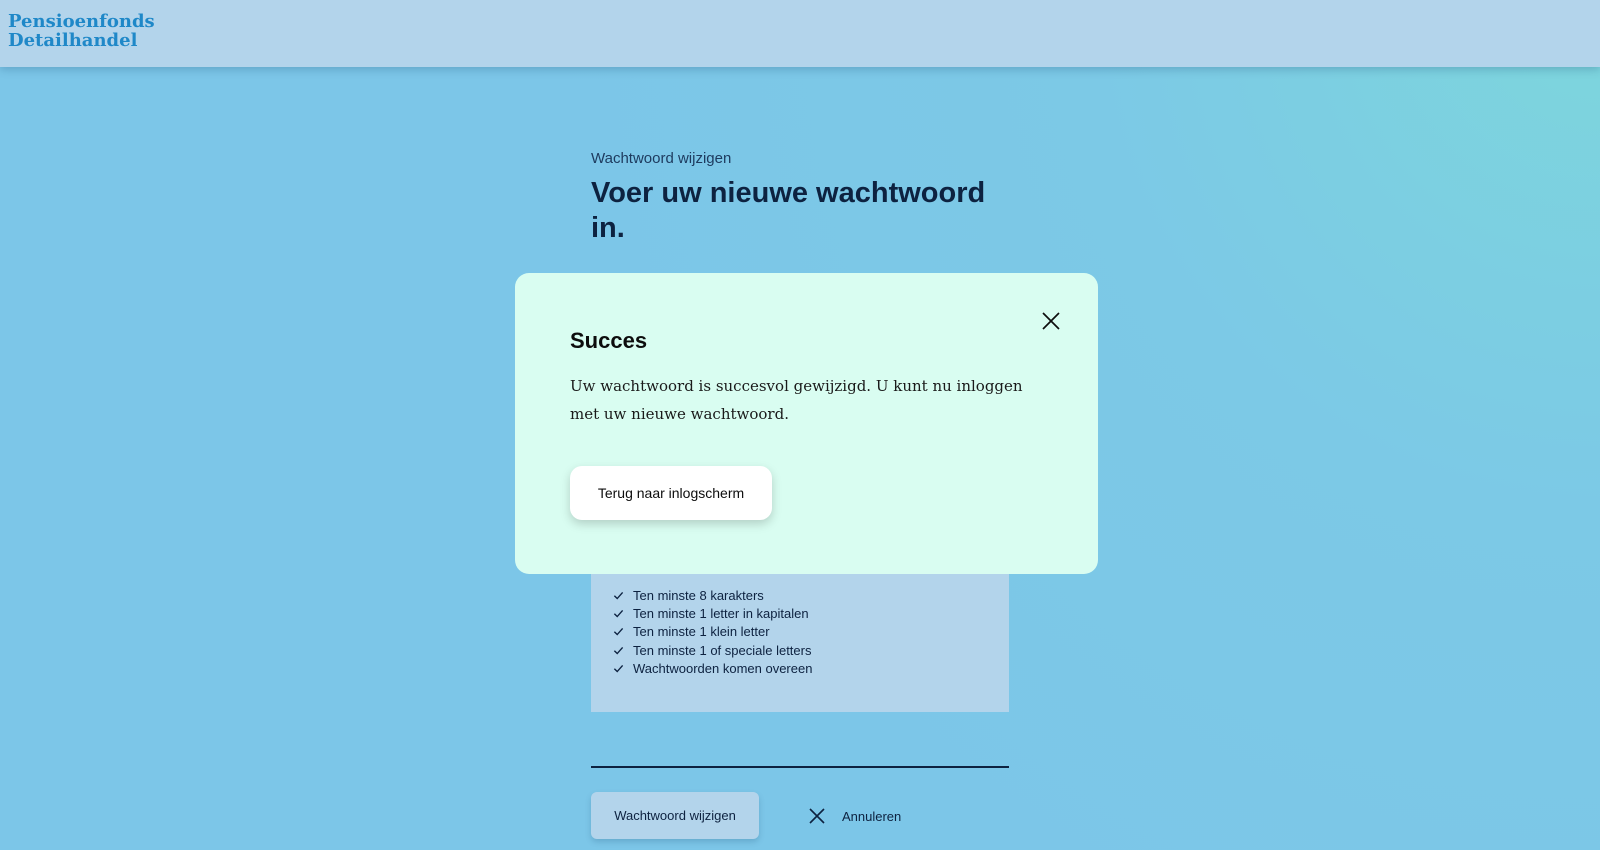 The height and width of the screenshot is (850, 1600). I want to click on requirement-item: Ten minste 1 klein letter, so click(712, 632).